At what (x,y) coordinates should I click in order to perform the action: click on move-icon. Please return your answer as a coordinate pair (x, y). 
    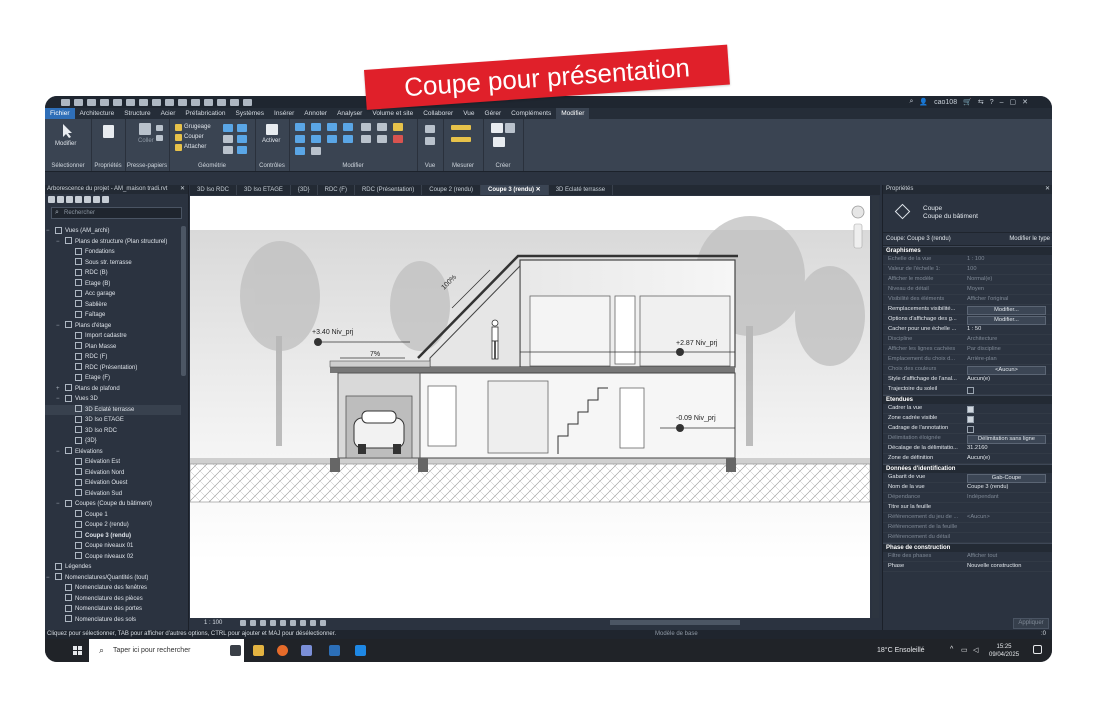
    Looking at the image, I should click on (300, 139).